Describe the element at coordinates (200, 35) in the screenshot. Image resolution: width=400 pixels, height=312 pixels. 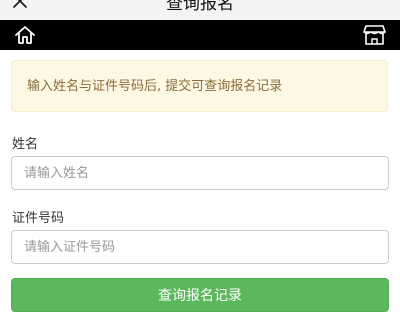
I see `navbar` at that location.